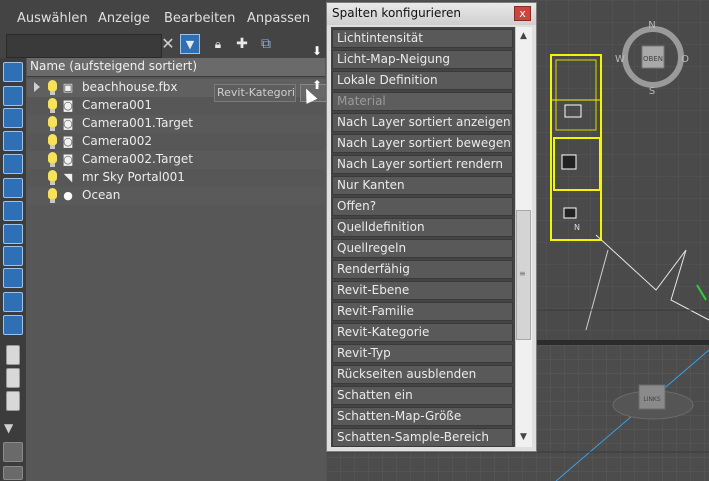 The image size is (709, 481). Describe the element at coordinates (163, 17) in the screenshot. I see `menubar: Auswählen Anzeige Bearbeiten Anpassen` at that location.